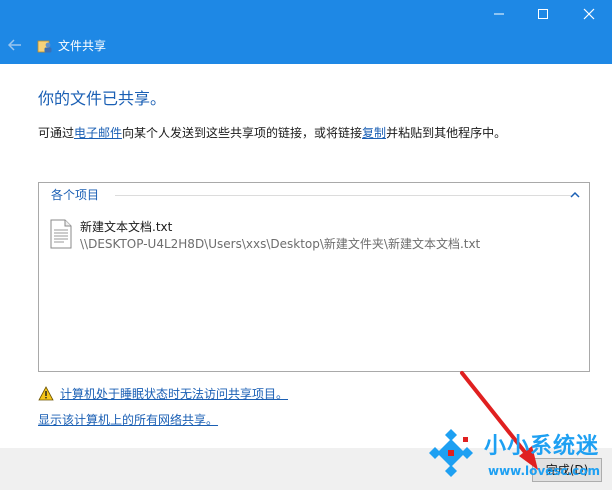  I want to click on maximize-button, so click(543, 14).